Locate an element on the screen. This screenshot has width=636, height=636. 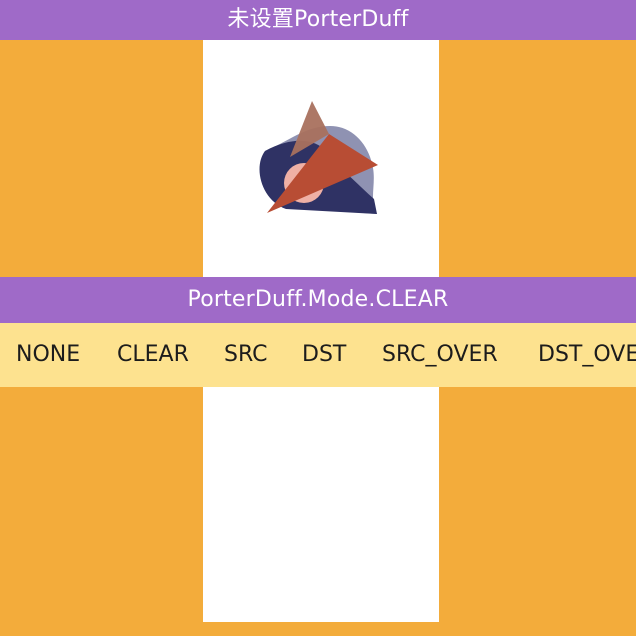
original-canvas is located at coordinates (321, 158).